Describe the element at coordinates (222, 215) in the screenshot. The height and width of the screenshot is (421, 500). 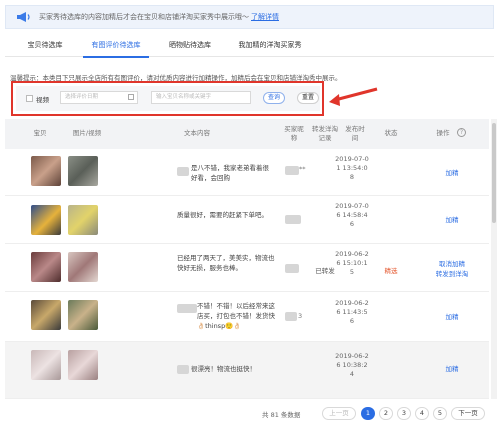
I see `review-text: 质量很好，需要的赶紧下单吧。` at that location.